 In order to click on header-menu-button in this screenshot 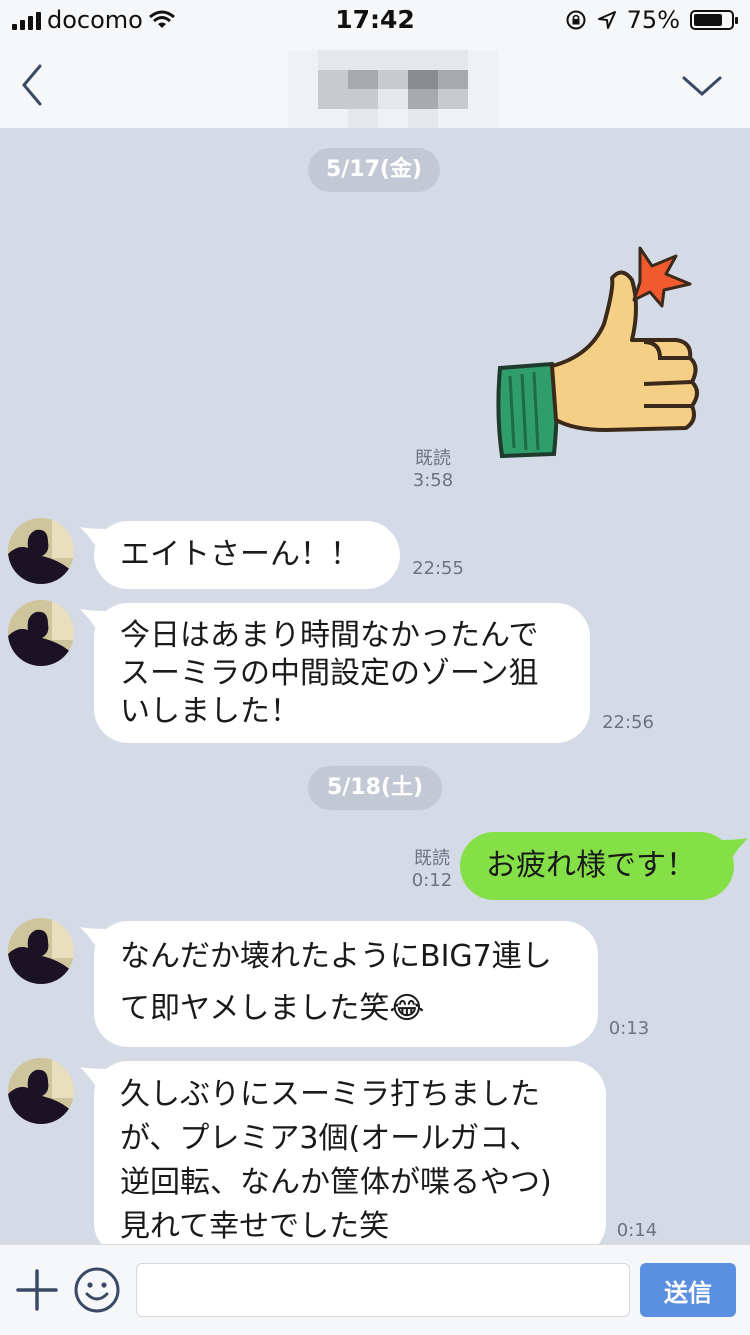, I will do `click(702, 85)`.